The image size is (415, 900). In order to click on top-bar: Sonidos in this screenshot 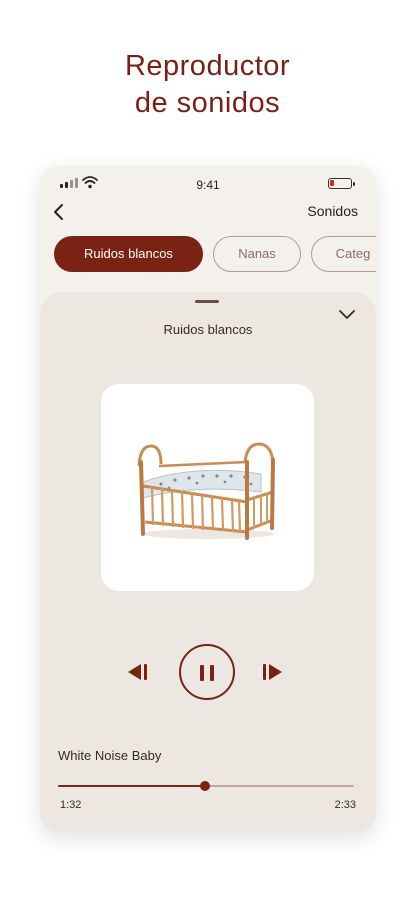, I will do `click(208, 212)`.